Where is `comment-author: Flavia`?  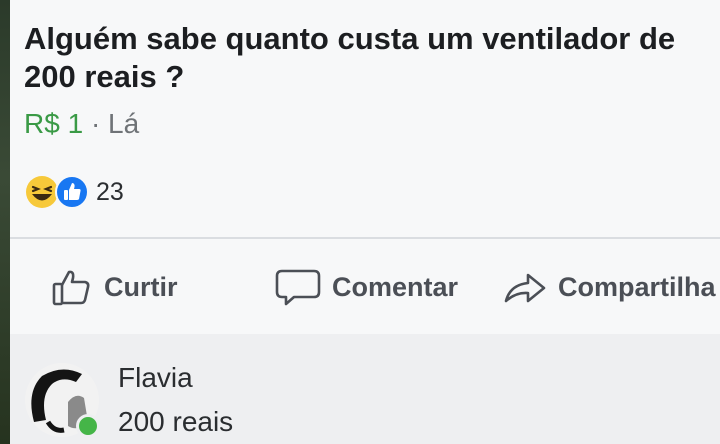
comment-author: Flavia is located at coordinates (155, 378).